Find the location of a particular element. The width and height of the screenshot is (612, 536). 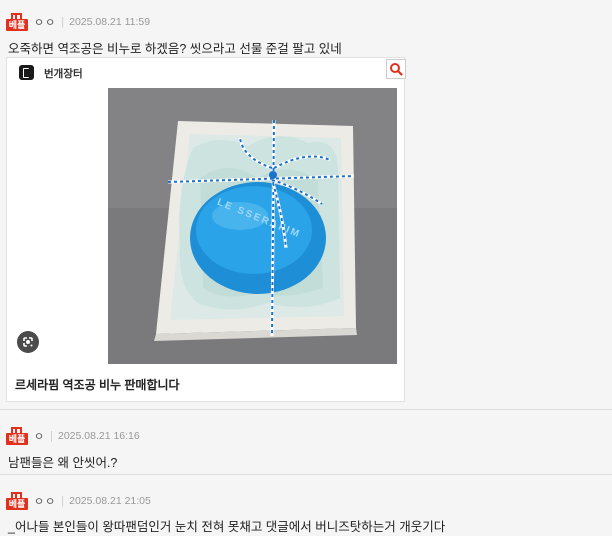

comment-date: 2025.08.21 11:59 is located at coordinates (110, 22).